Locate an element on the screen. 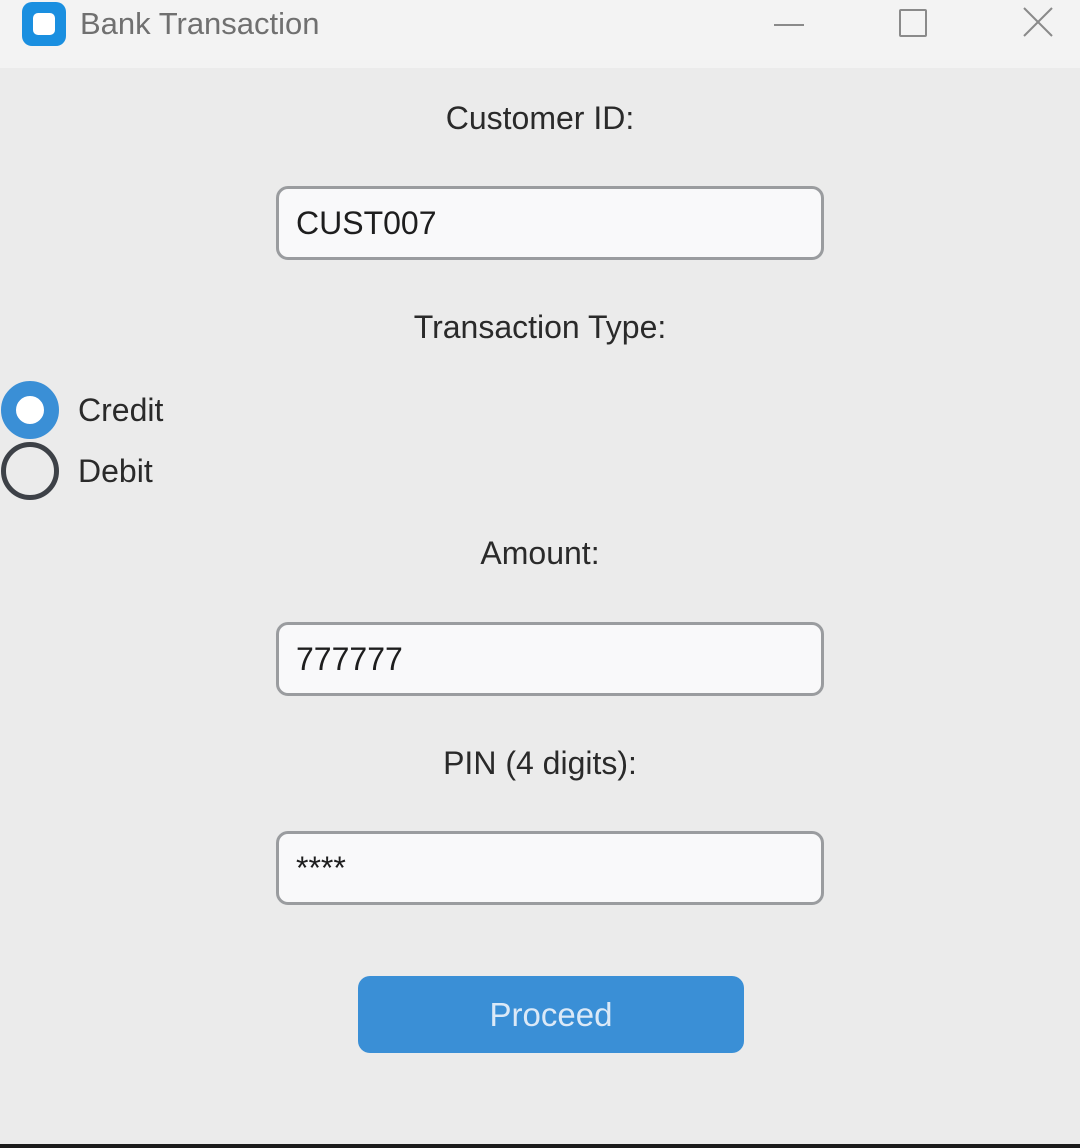 The image size is (1080, 1148). transaction-type-label: Transaction Type: is located at coordinates (540, 327).